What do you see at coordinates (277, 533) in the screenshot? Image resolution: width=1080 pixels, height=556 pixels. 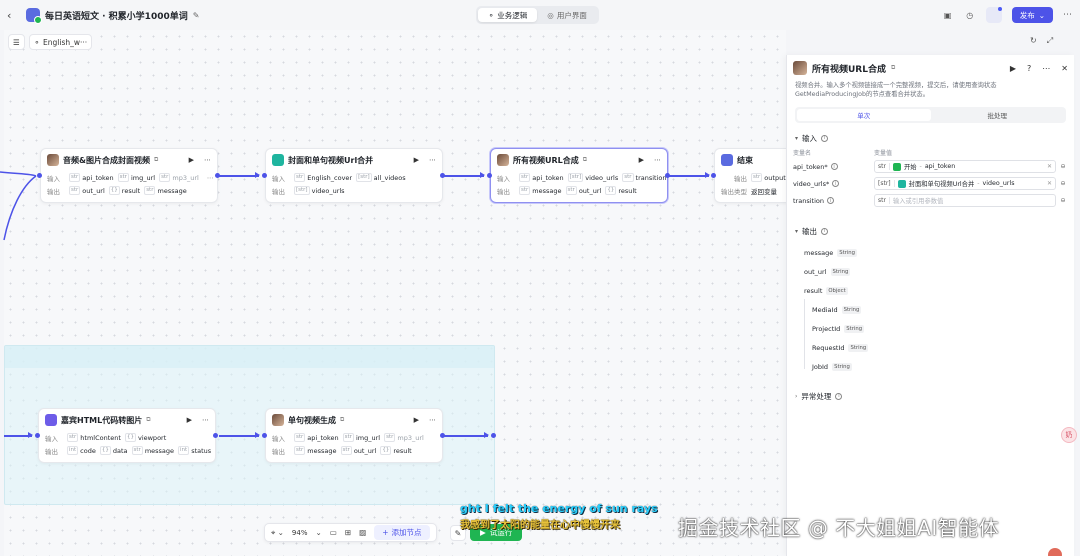 I see `mouse-mode-icon: ⌖ ⌄` at bounding box center [277, 533].